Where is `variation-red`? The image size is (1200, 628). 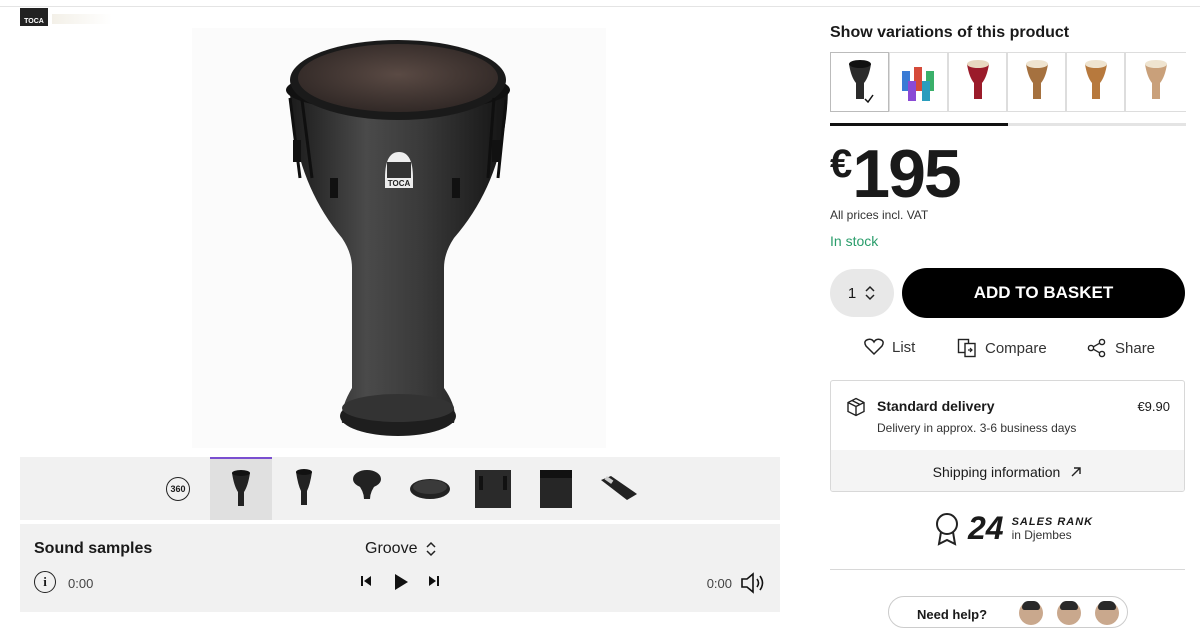 variation-red is located at coordinates (977, 82).